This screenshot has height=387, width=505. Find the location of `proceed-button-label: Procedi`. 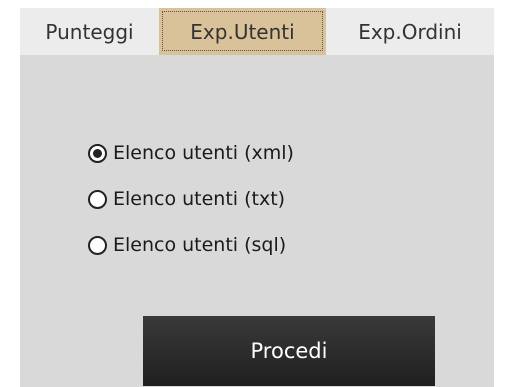

proceed-button-label: Procedi is located at coordinates (289, 351).